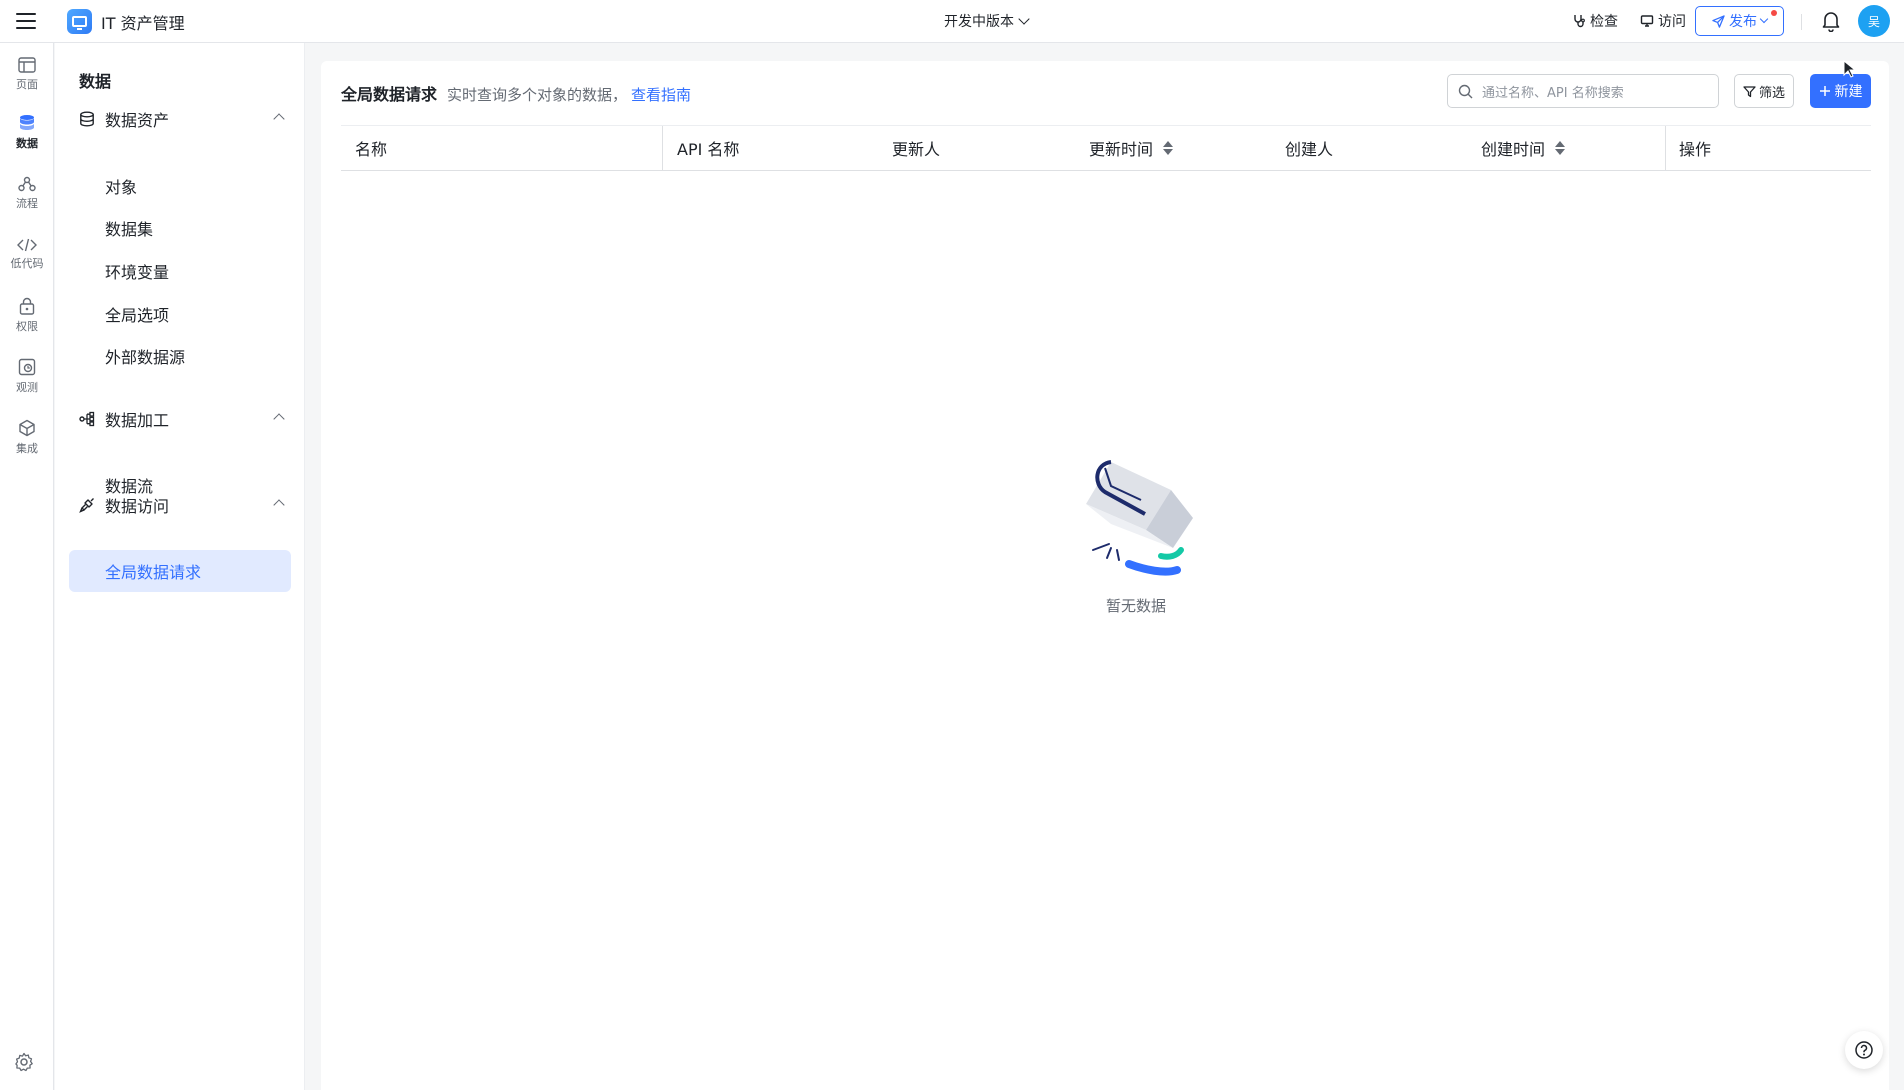 Image resolution: width=1904 pixels, height=1090 pixels. What do you see at coordinates (180, 356) in the screenshot?
I see `sidebar-item-external-sources: 外部数据源` at bounding box center [180, 356].